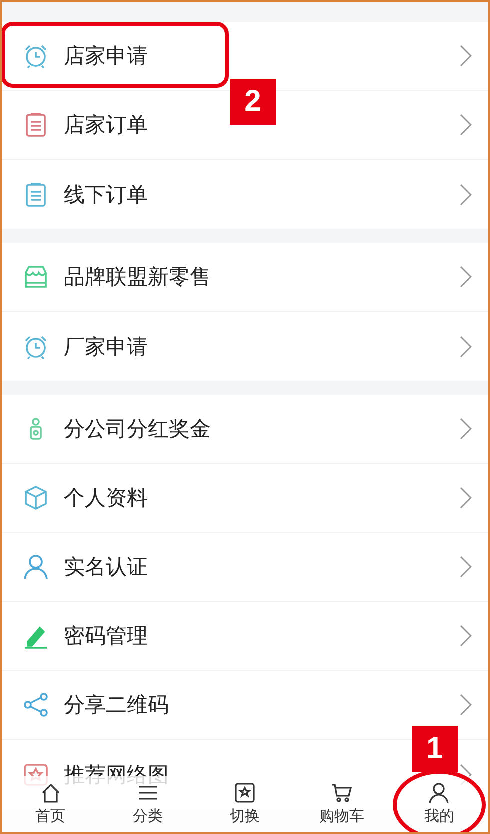  What do you see at coordinates (244, 793) in the screenshot?
I see `star-frame-icon` at bounding box center [244, 793].